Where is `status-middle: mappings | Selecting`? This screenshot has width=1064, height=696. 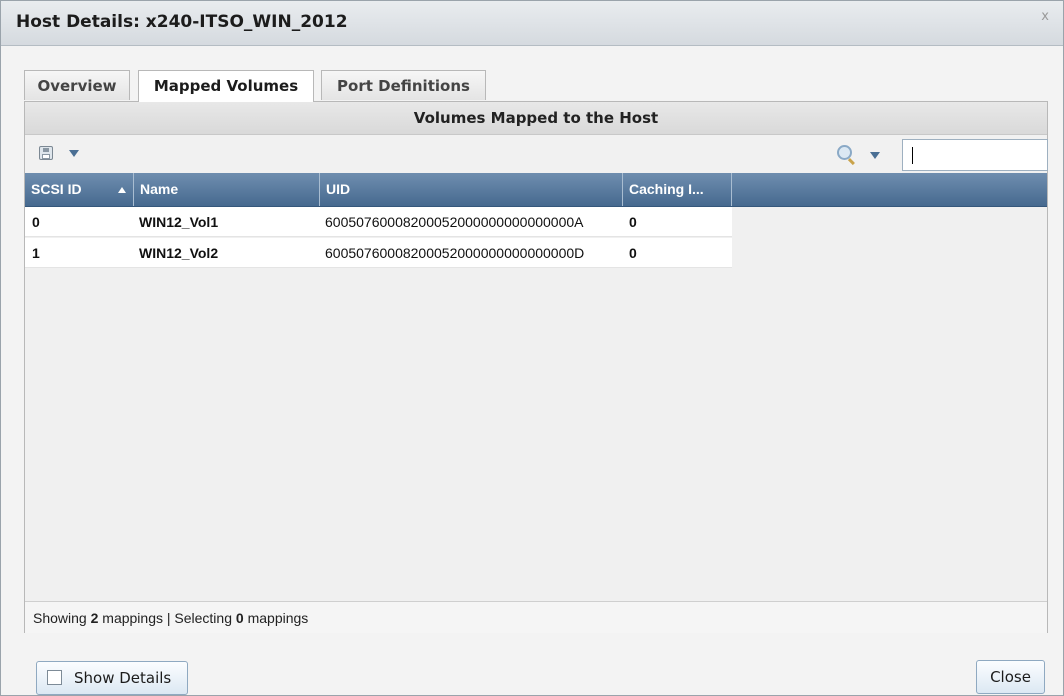 status-middle: mappings | Selecting is located at coordinates (167, 618).